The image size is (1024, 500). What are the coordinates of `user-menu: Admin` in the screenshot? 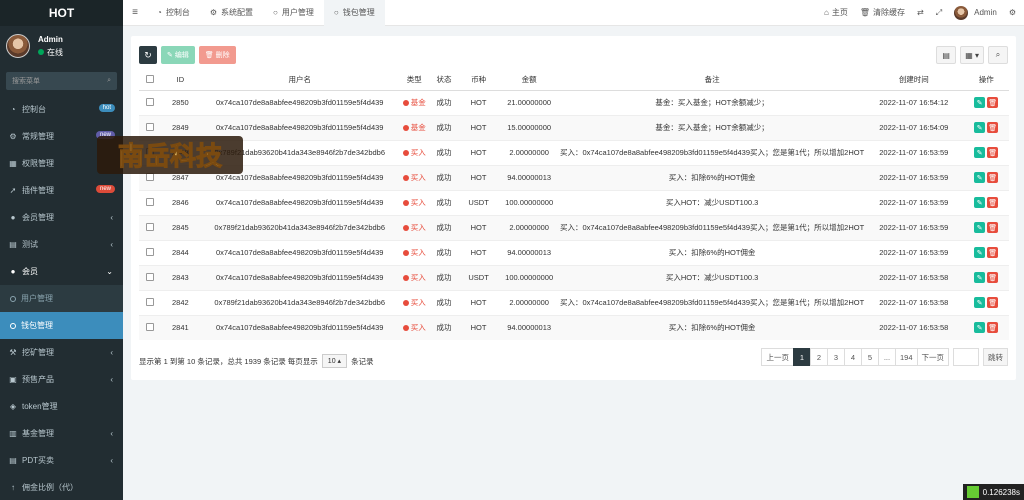 It's located at (975, 12).